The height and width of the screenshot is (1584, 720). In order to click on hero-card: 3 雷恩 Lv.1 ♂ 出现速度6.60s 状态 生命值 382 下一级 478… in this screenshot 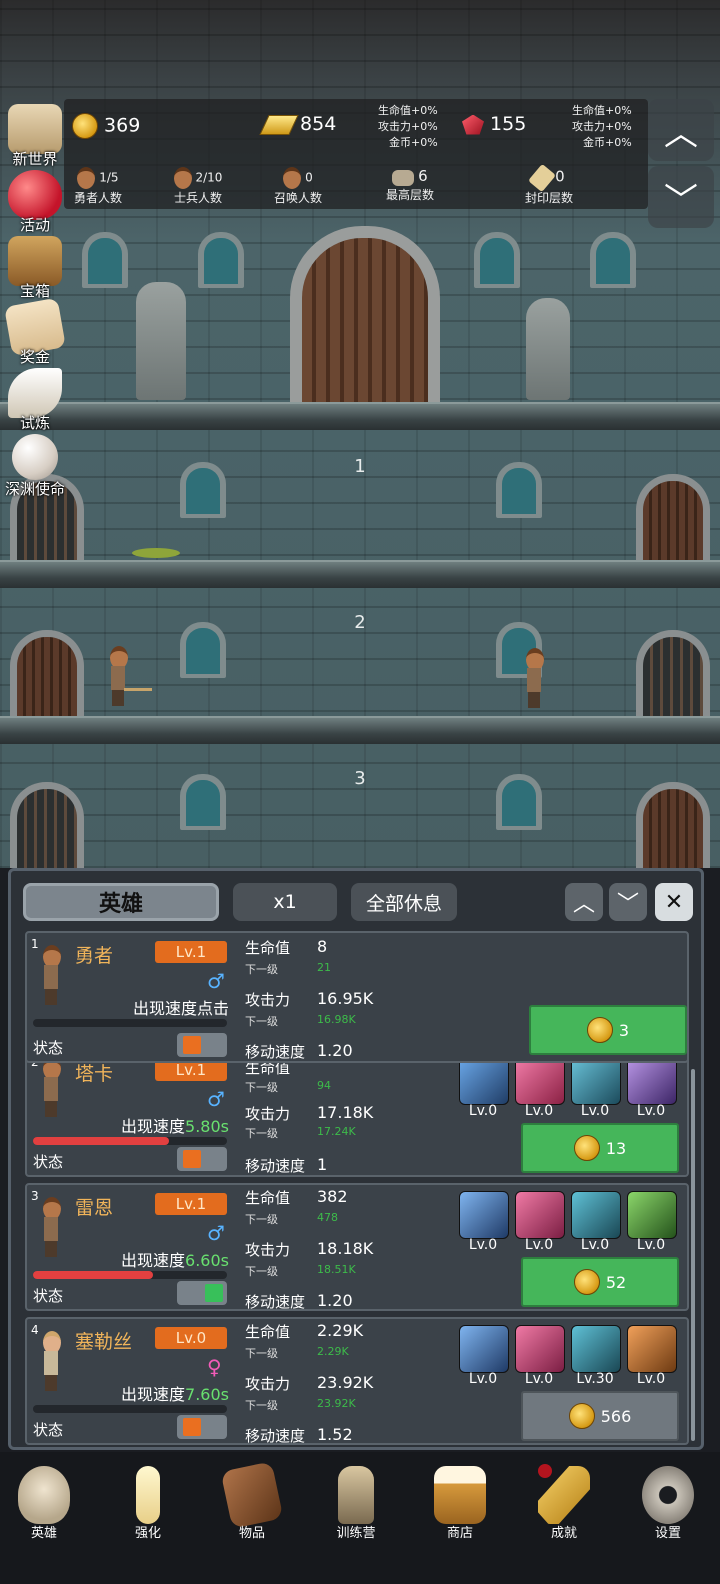, I will do `click(357, 1247)`.